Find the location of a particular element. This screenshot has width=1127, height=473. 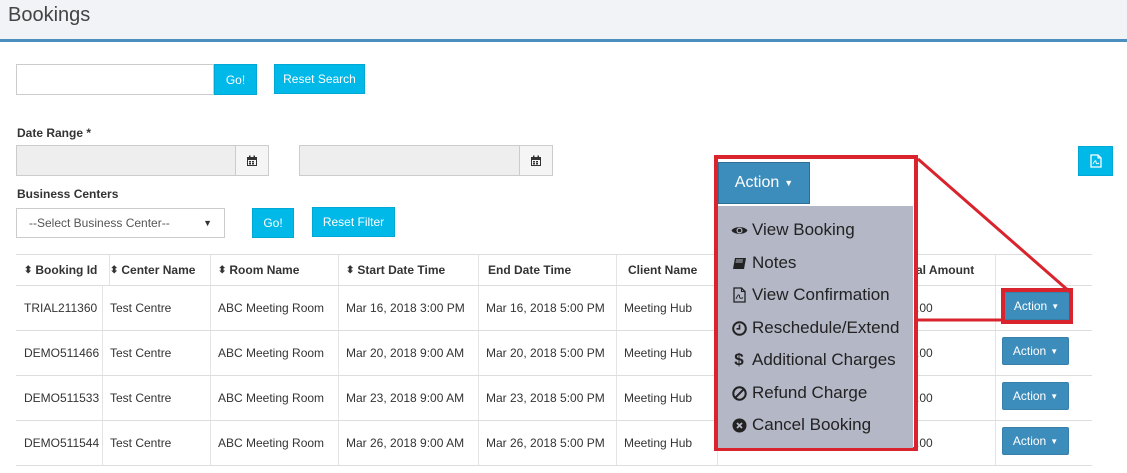

menu-item-view-confirmation: View Confirmation is located at coordinates (810, 295).